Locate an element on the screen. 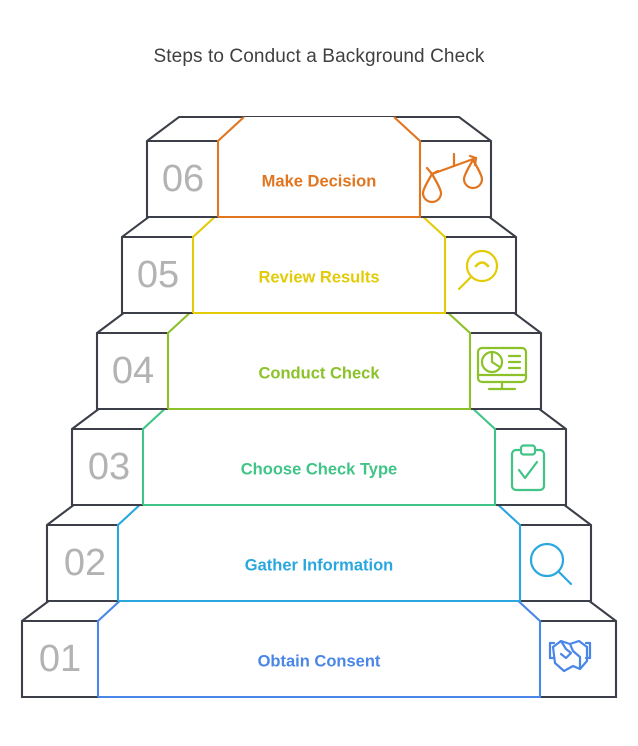  step-04-group: 04 Conduct Check is located at coordinates (319, 359).